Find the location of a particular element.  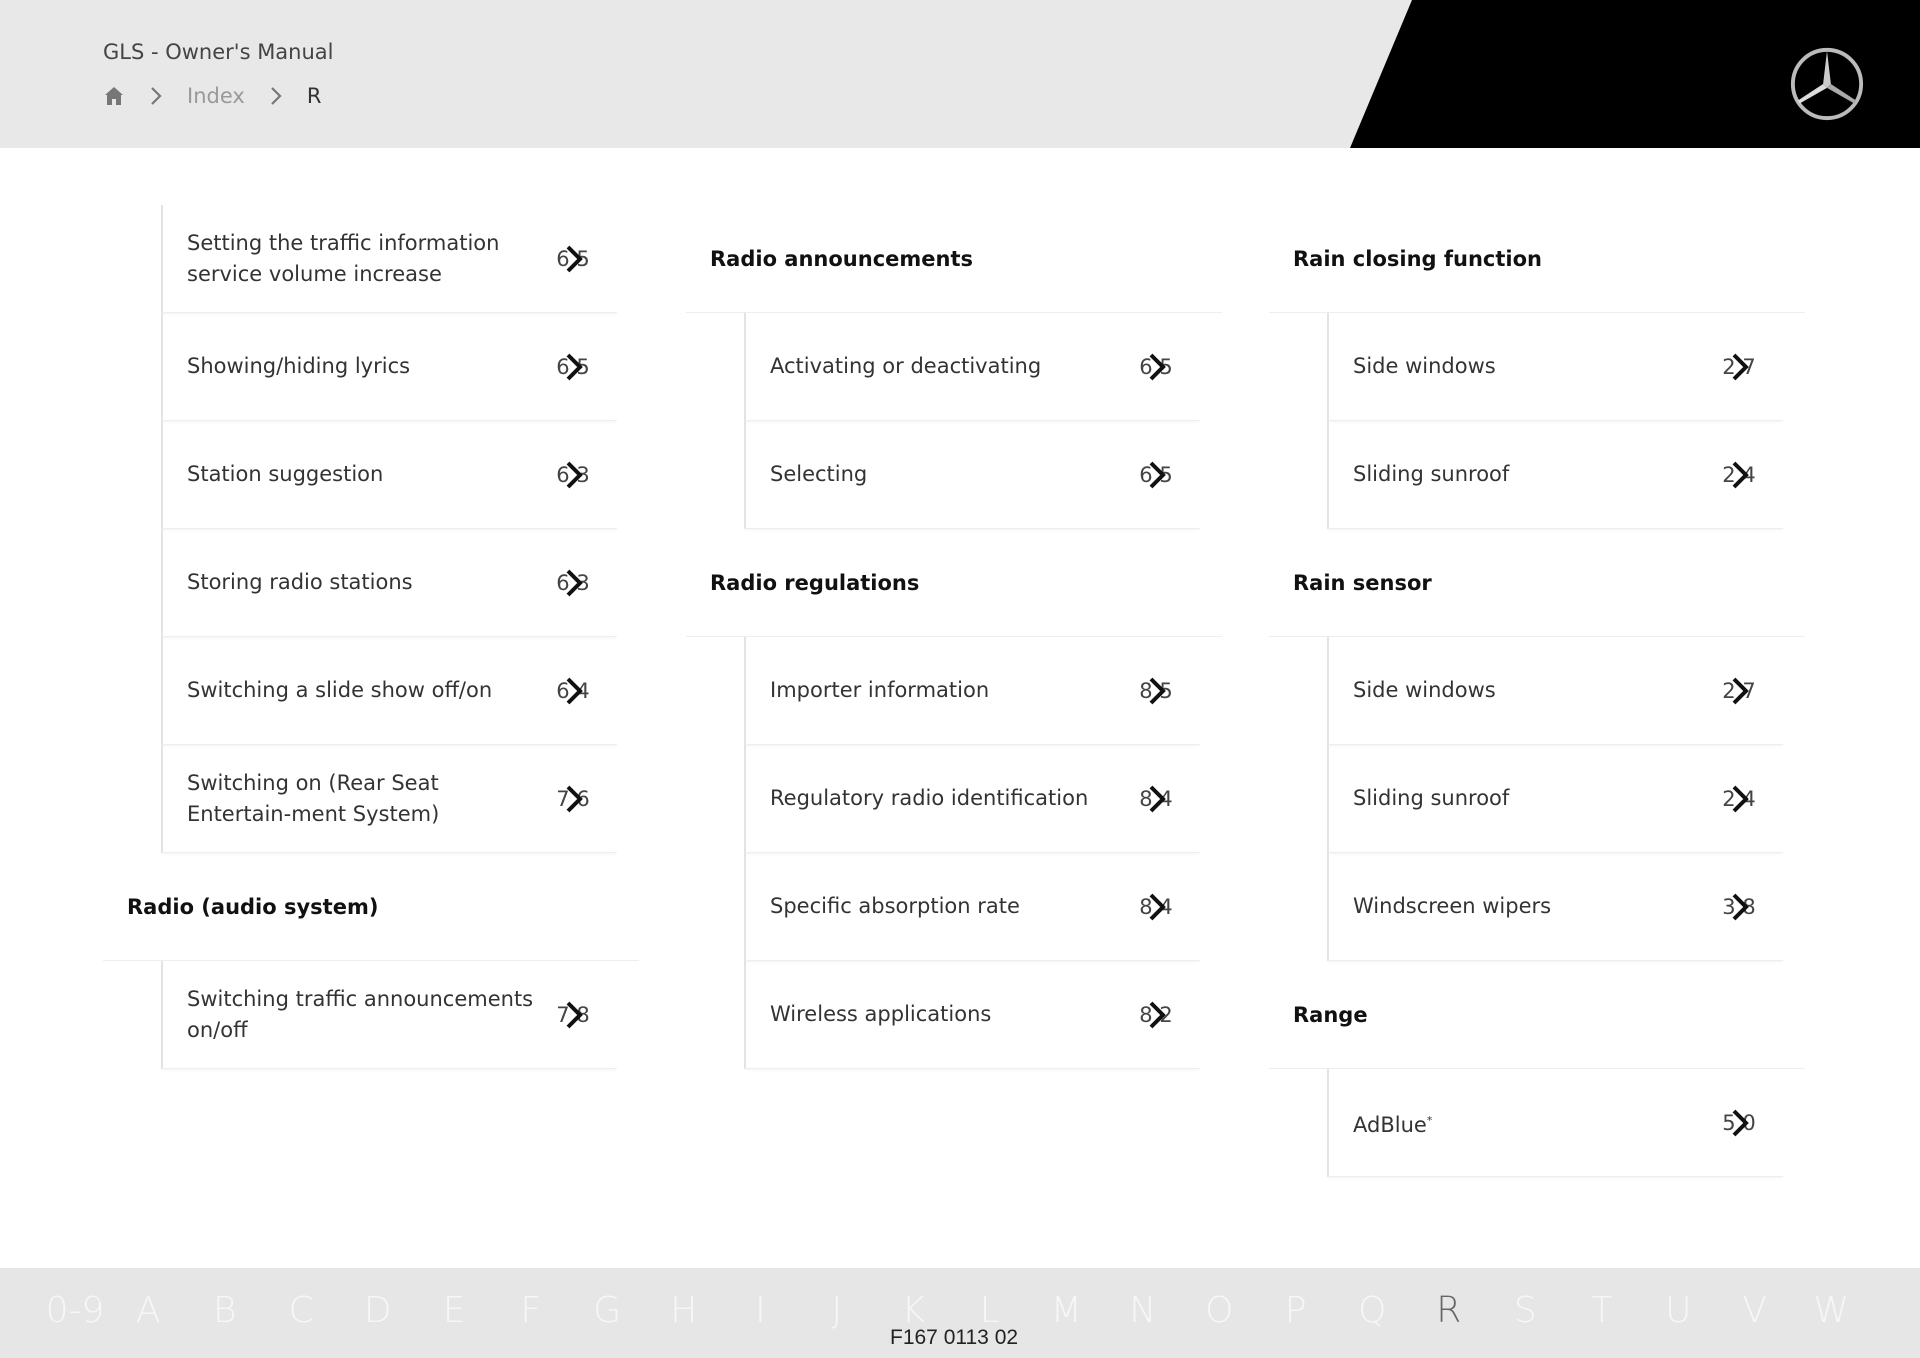

document-id: F167 0113 02 is located at coordinates (954, 1337).